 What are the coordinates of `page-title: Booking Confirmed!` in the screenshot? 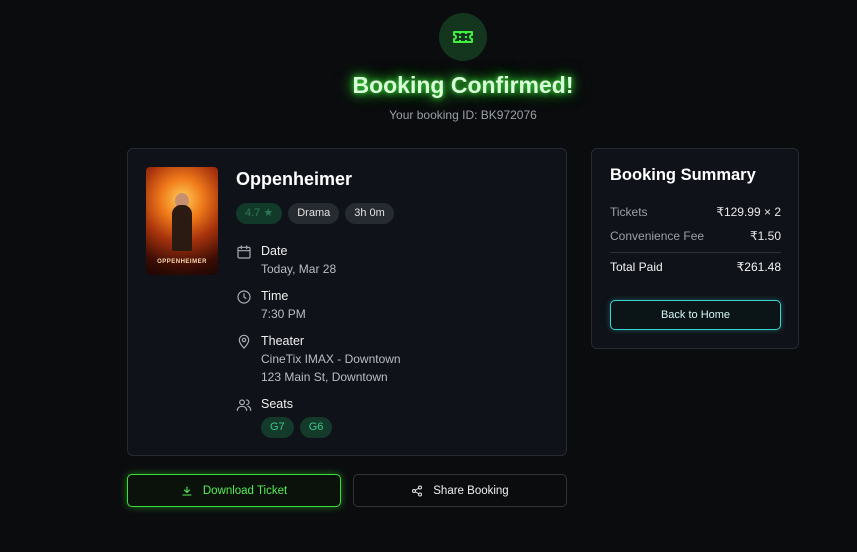 It's located at (463, 85).